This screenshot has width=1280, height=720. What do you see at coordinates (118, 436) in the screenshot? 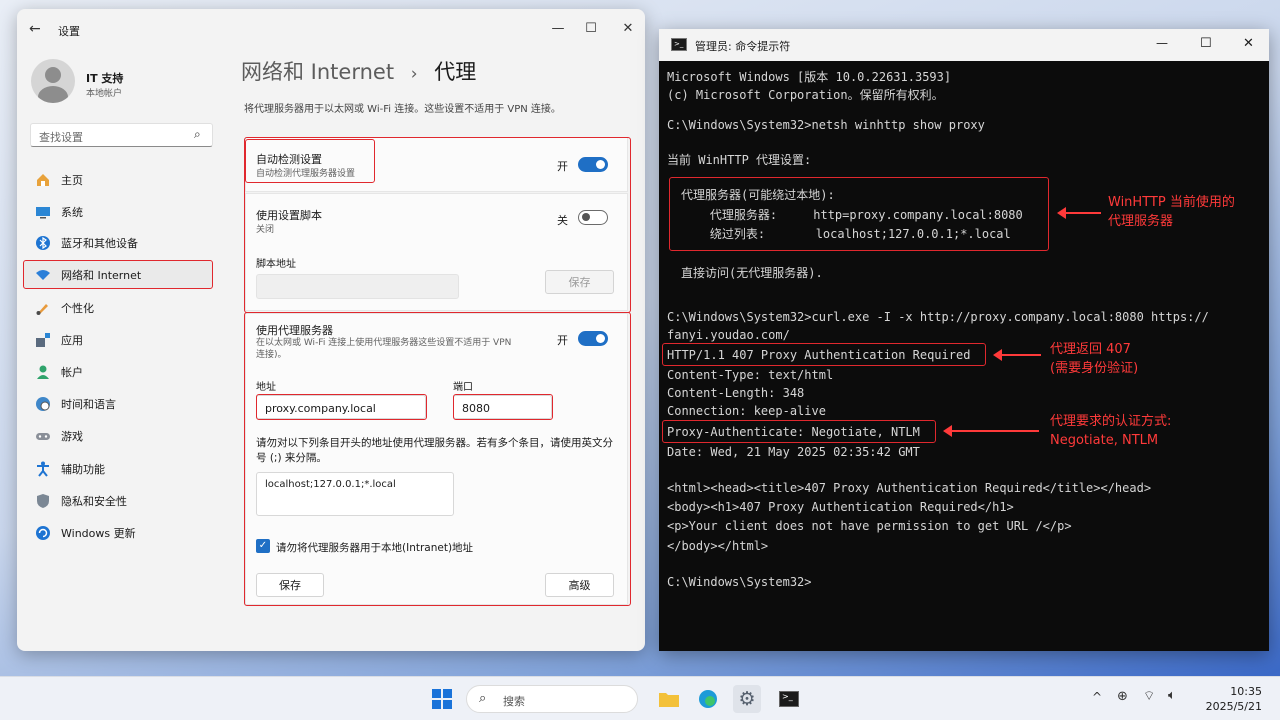
I see `sidebar-item-gaming: 游戏` at bounding box center [118, 436].